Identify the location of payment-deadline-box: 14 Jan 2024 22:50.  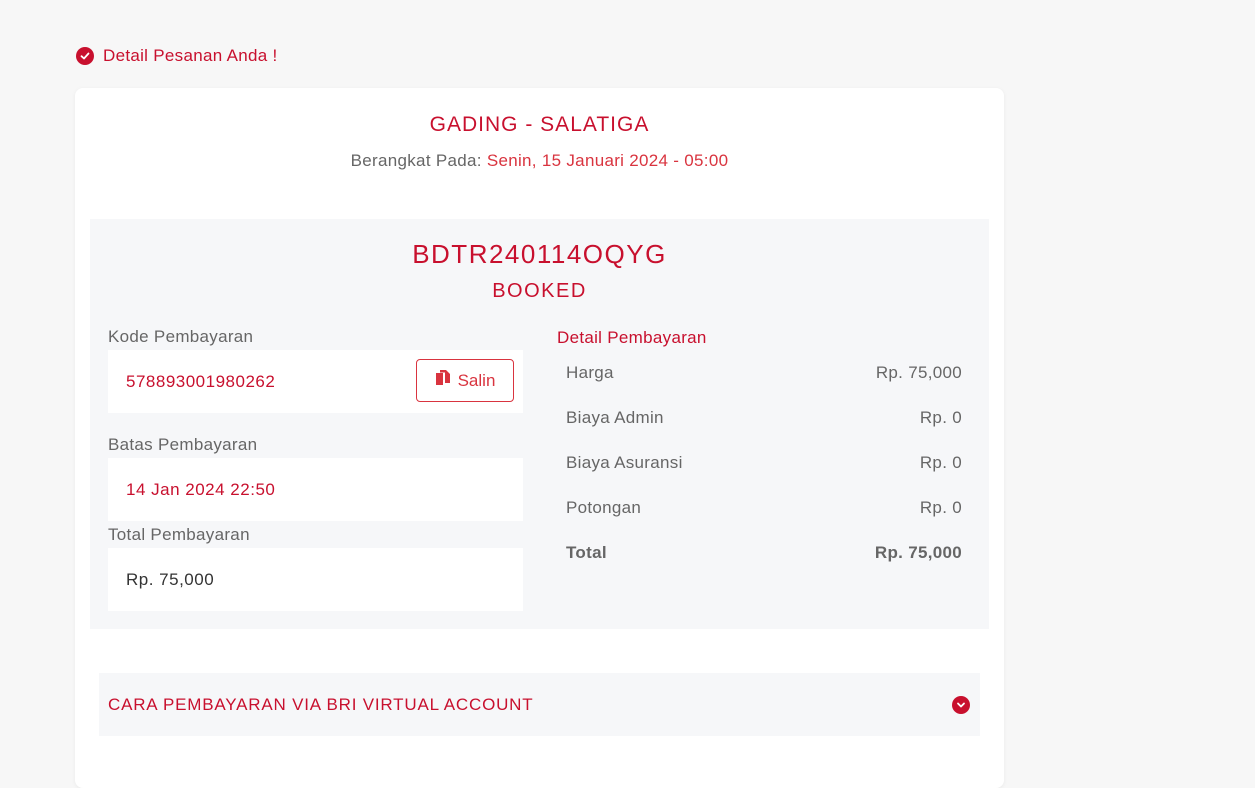
(315, 489).